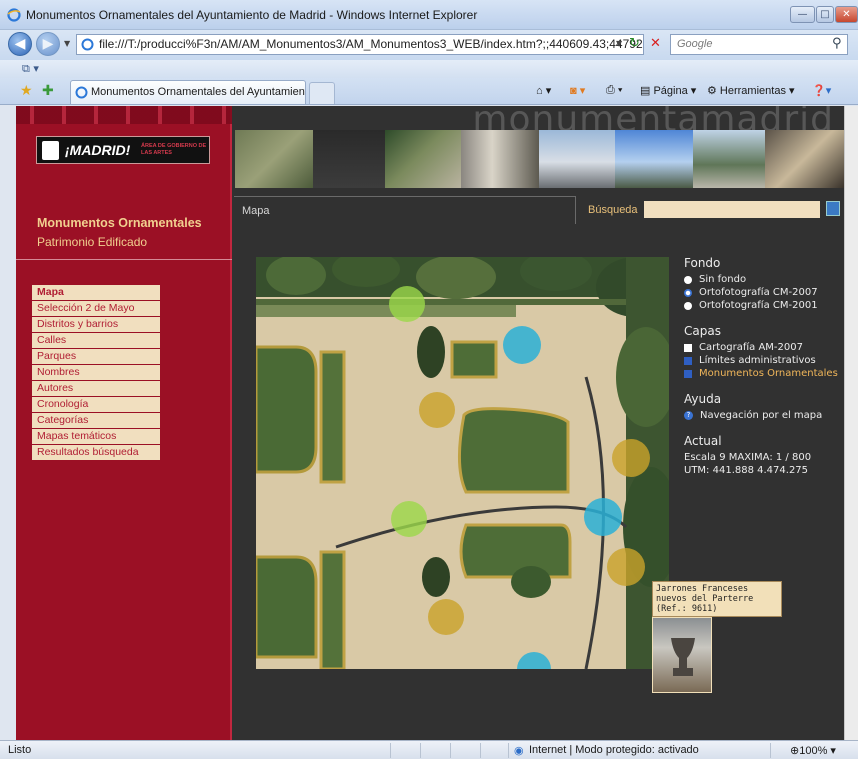 The height and width of the screenshot is (759, 858). Describe the element at coordinates (30, 69) in the screenshot. I see `links-icon: ⧉ ▾` at that location.